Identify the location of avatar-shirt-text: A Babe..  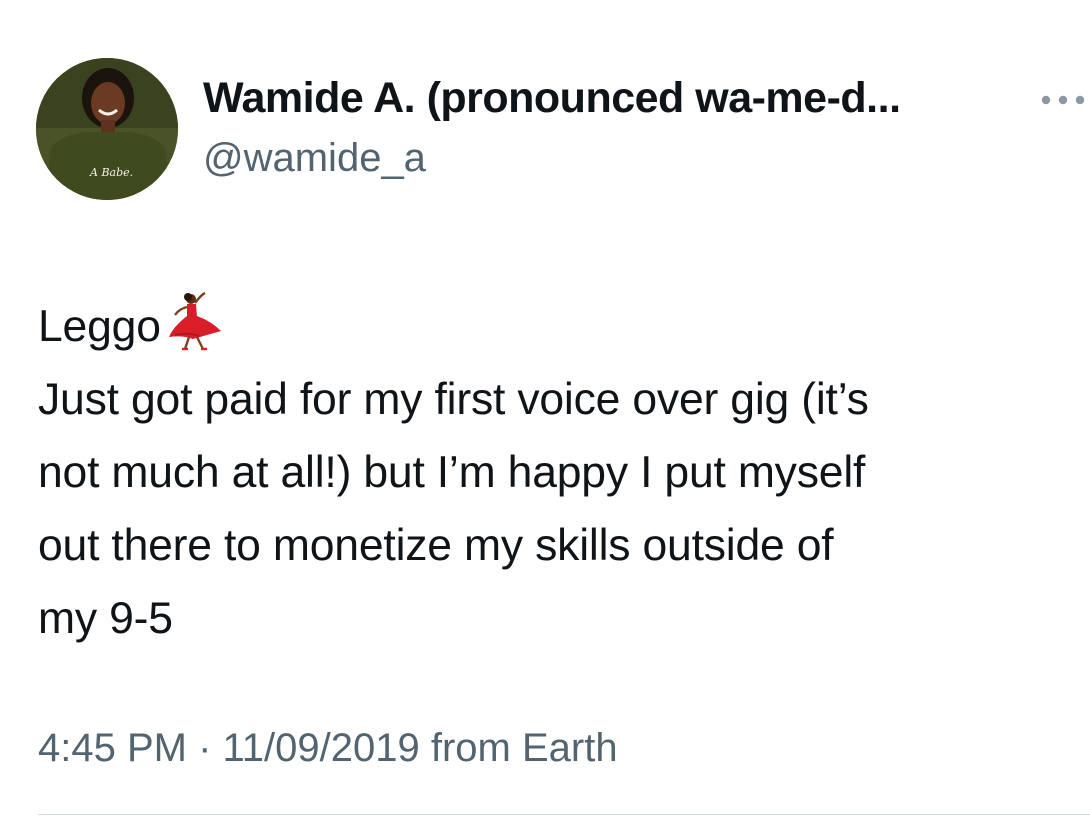
(111, 172).